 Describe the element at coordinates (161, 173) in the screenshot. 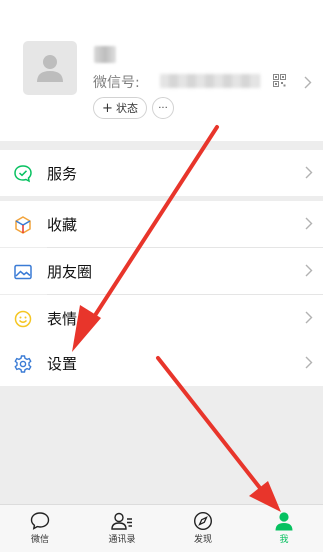

I see `menu-item-services: 服务` at that location.